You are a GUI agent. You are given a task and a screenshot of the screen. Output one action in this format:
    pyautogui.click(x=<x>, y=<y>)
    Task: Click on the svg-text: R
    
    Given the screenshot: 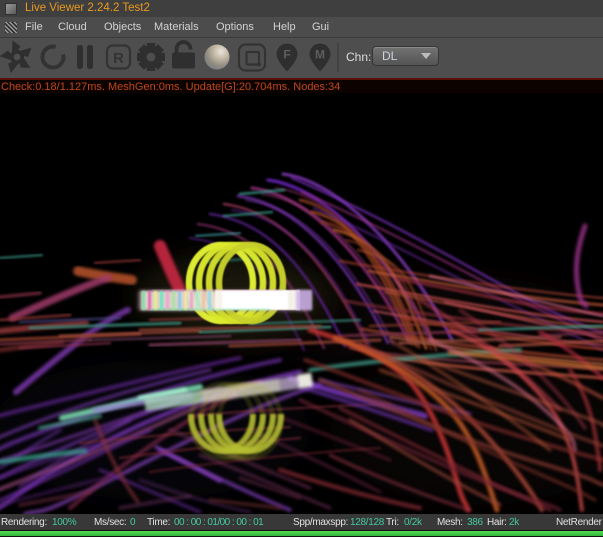 What is the action you would take?
    pyautogui.click(x=118, y=58)
    